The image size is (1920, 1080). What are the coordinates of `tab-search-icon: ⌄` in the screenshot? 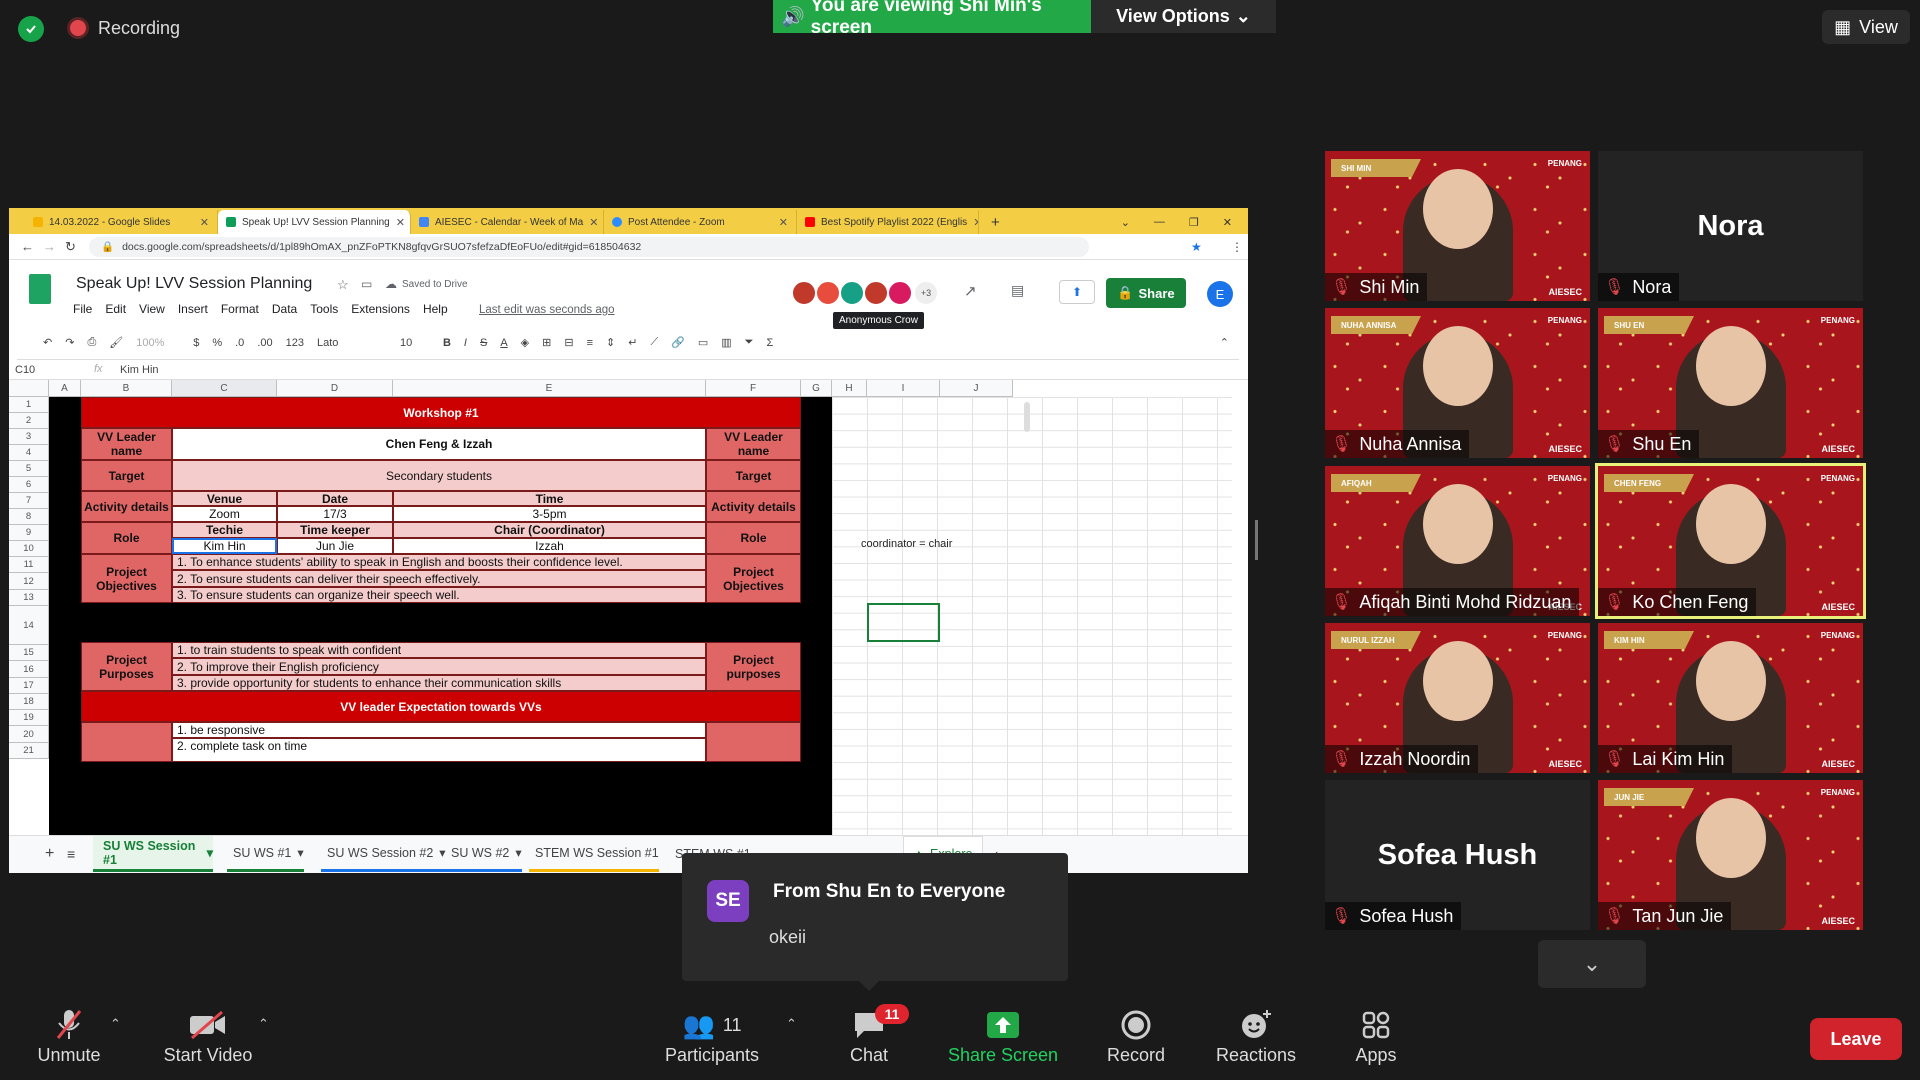 It's located at (1125, 222).